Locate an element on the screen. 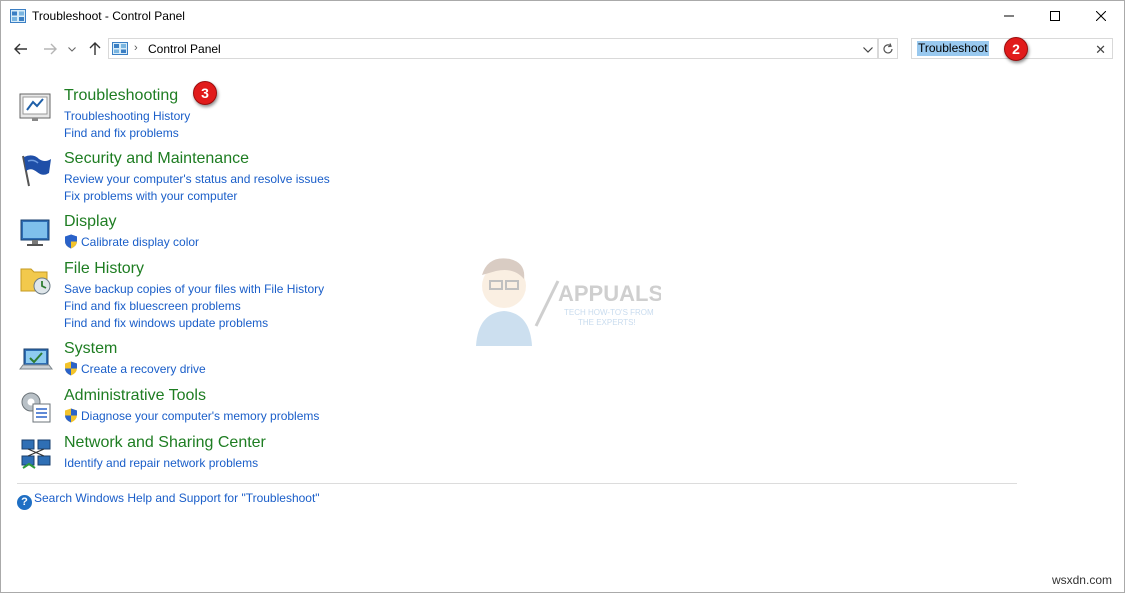 The height and width of the screenshot is (593, 1125). result-title: Network and Sharing Center is located at coordinates (165, 443).